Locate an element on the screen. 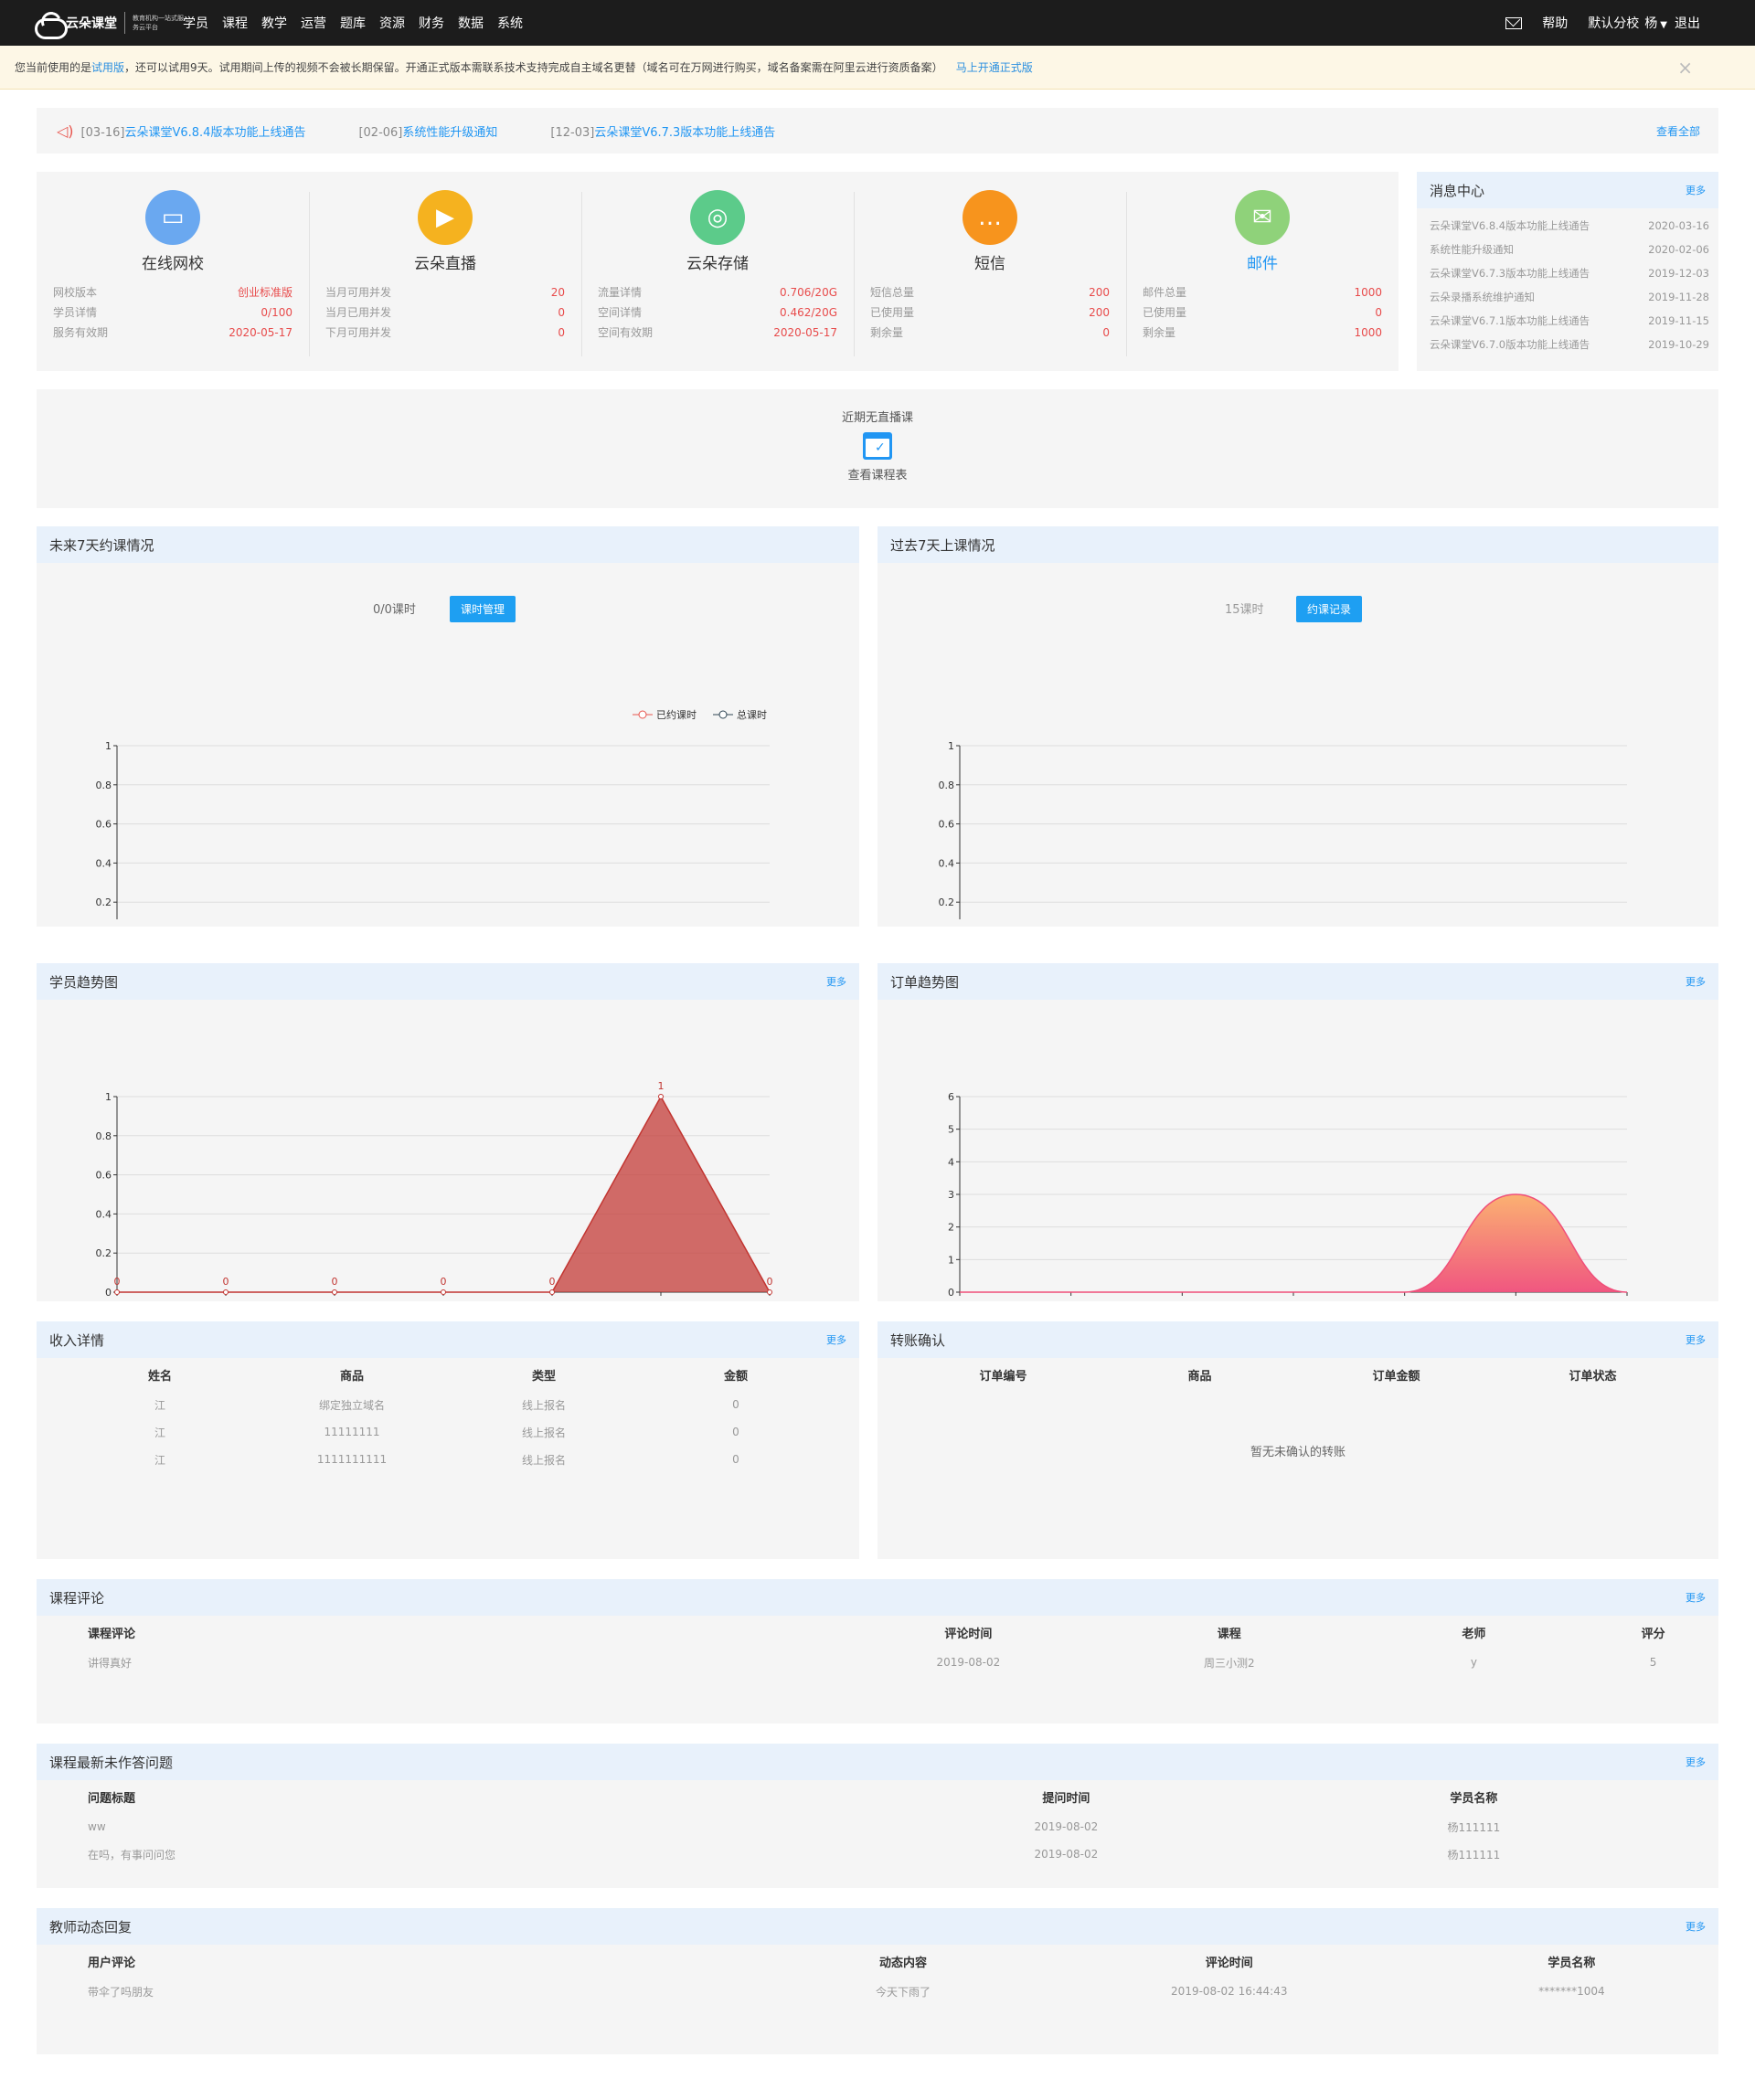  menu-item-courses: 课程 is located at coordinates (235, 23).